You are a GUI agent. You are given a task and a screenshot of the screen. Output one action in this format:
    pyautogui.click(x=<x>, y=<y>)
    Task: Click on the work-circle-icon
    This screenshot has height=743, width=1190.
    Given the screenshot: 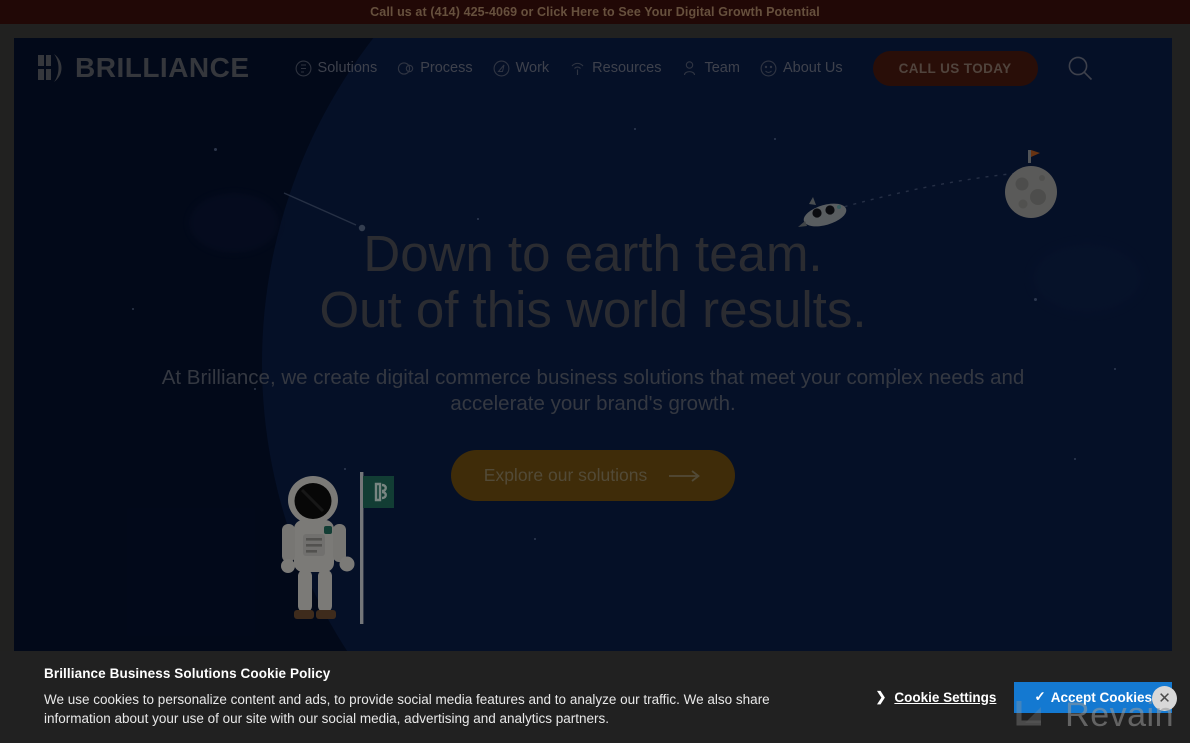 What is the action you would take?
    pyautogui.click(x=501, y=68)
    